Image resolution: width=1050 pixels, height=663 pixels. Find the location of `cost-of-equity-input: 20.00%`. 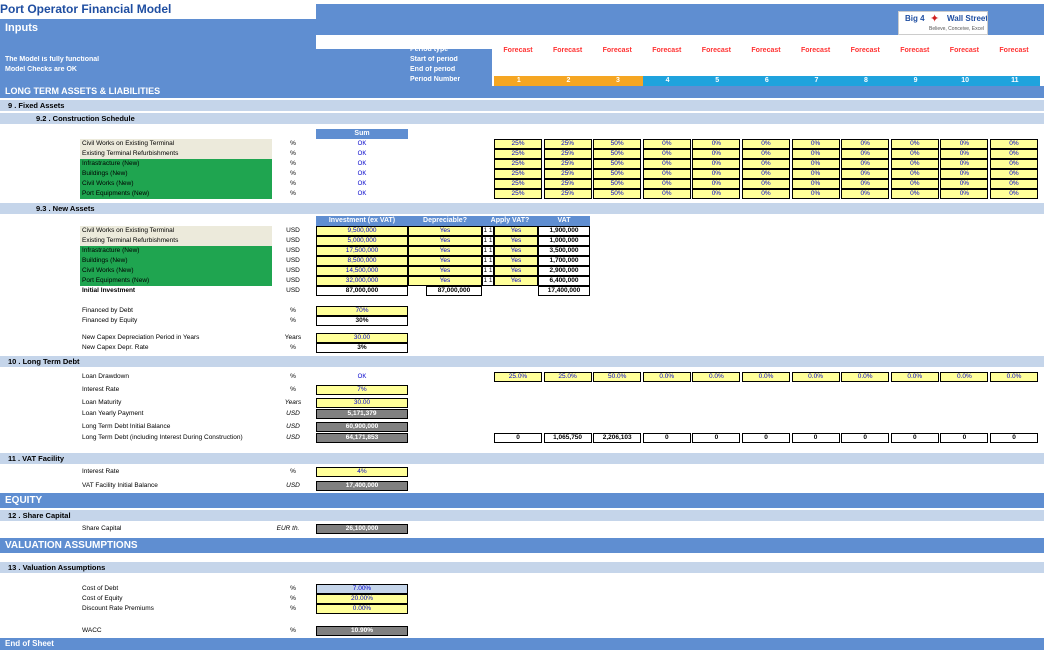

cost-of-equity-input: 20.00% is located at coordinates (362, 599).